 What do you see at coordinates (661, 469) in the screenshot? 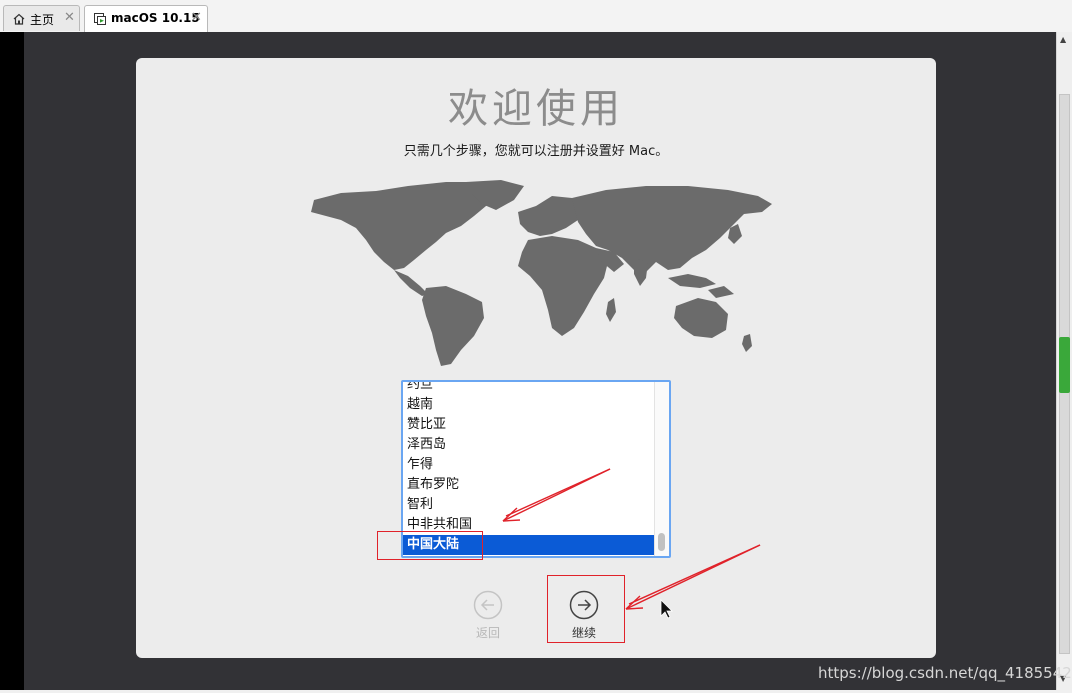
I see `list-scrollbar` at bounding box center [661, 469].